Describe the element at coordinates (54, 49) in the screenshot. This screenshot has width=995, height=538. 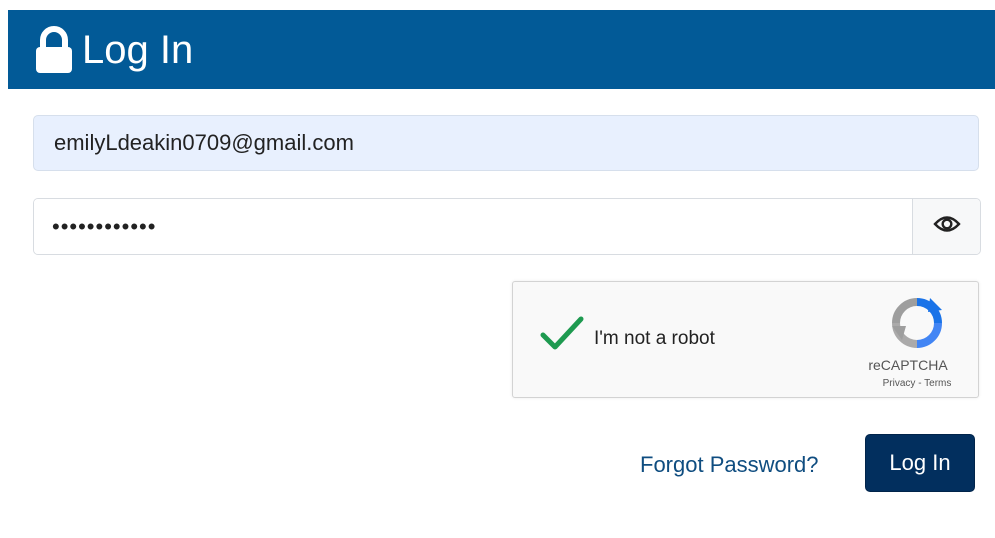
I see `lock-icon` at that location.